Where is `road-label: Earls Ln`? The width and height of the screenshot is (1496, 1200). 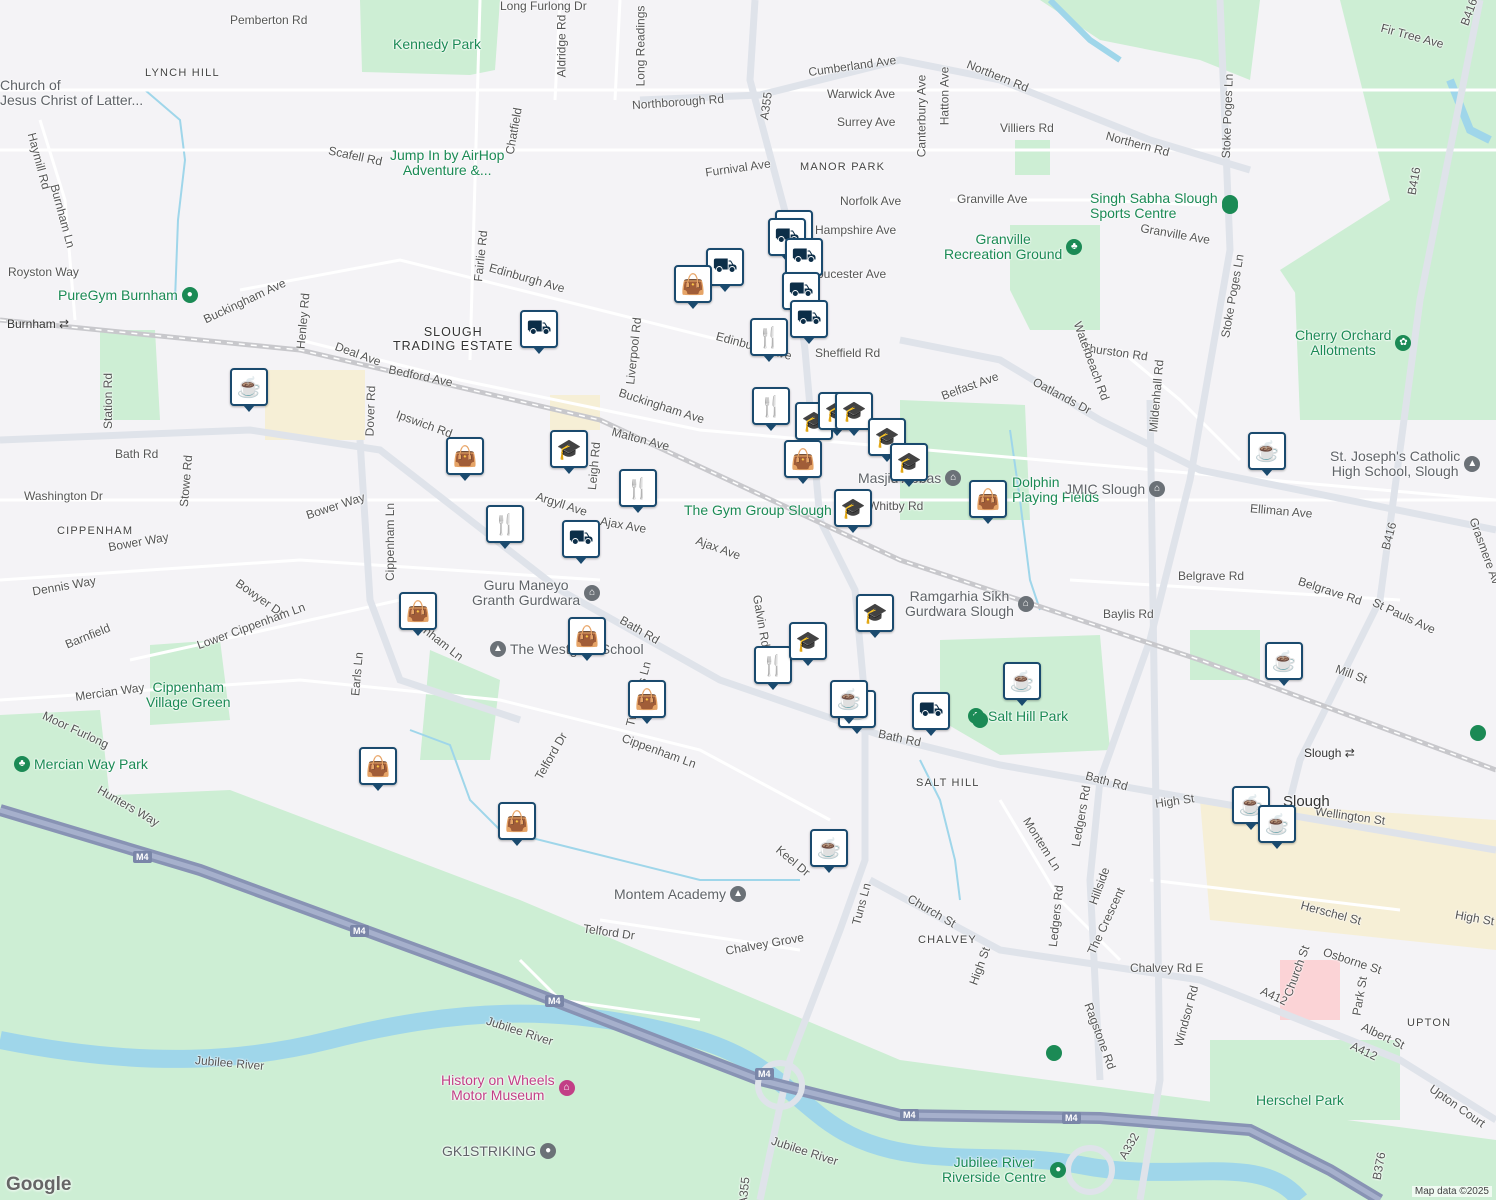 road-label: Earls Ln is located at coordinates (357, 674).